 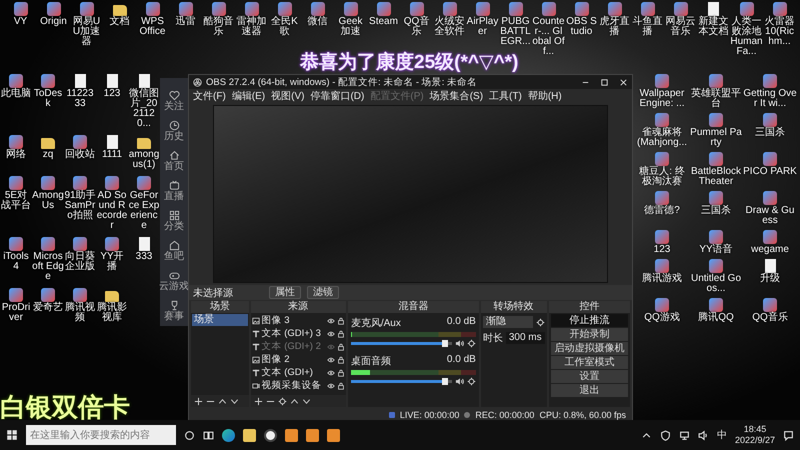 I want to click on menu-item: 工具(T), so click(x=505, y=96).